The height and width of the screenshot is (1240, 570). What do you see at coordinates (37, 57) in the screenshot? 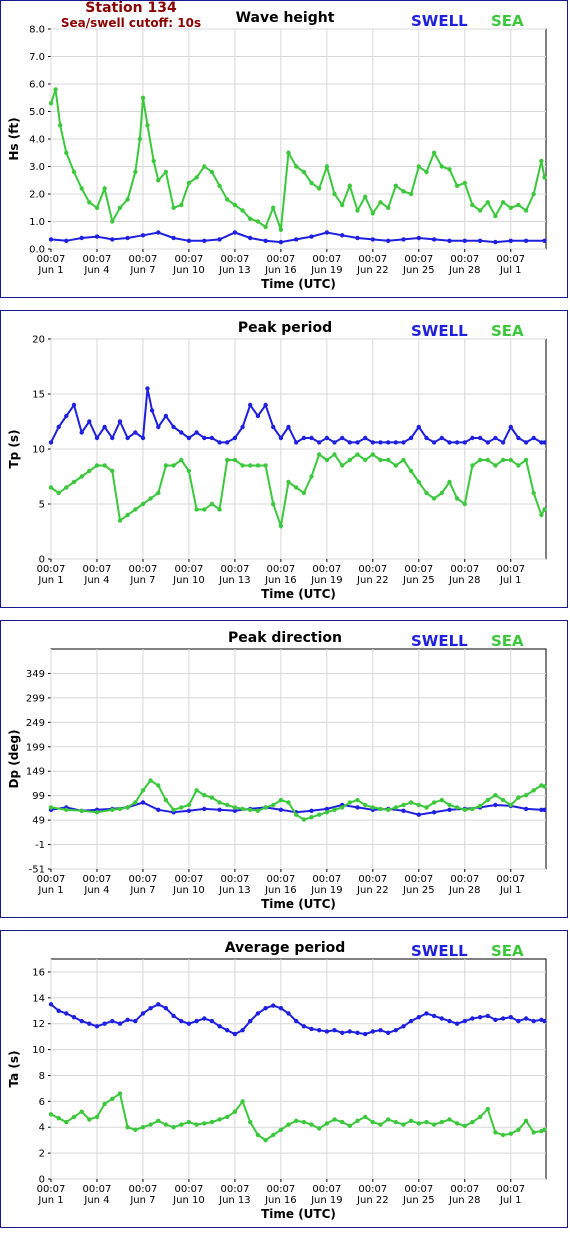
I see `y-tick-label: 7.0` at bounding box center [37, 57].